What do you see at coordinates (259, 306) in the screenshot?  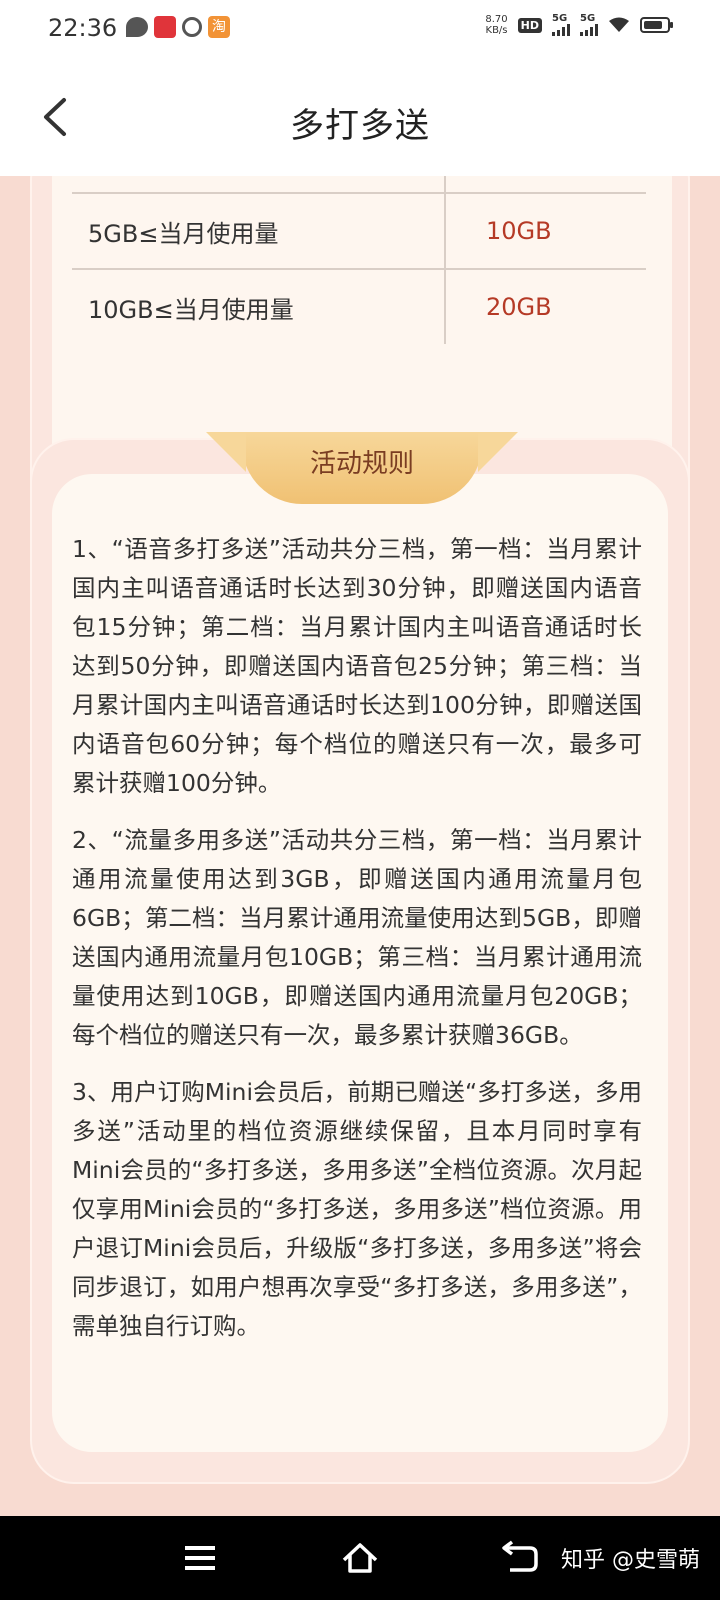 I see `tier-condition: 10GB≤当月使用量` at bounding box center [259, 306].